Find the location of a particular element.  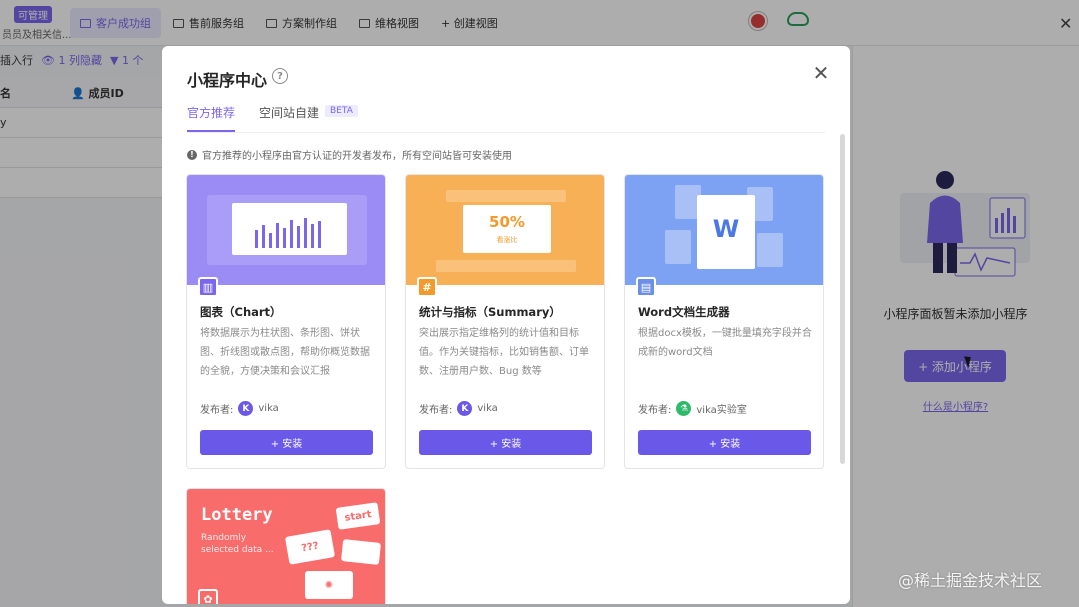

document-icon: ▤ is located at coordinates (646, 287).